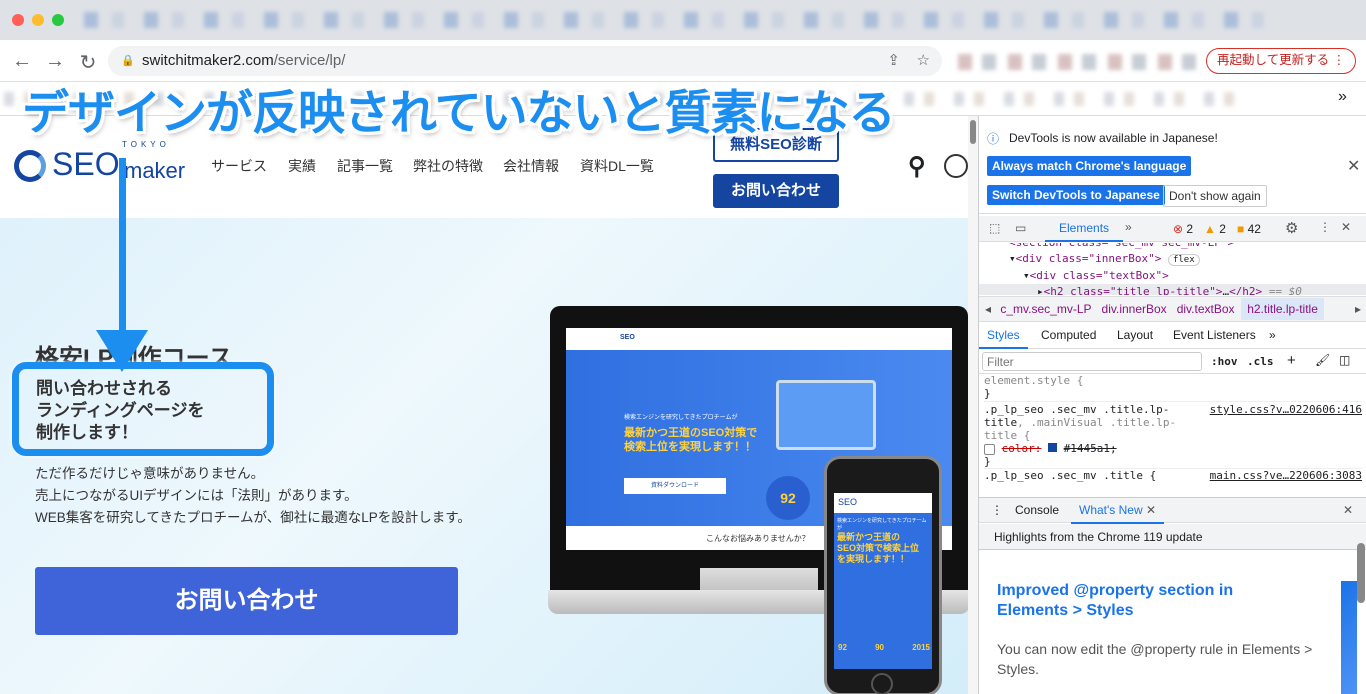  Describe the element at coordinates (883, 548) in the screenshot. I see `phone-headline: 最新かつ王道の SEO対策で検索上位 を実現します！！` at that location.